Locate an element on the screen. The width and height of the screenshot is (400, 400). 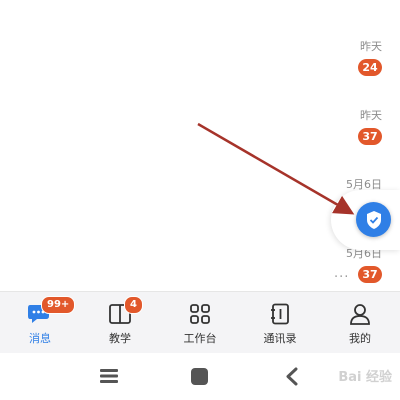
grid-icon is located at coordinates (200, 314).